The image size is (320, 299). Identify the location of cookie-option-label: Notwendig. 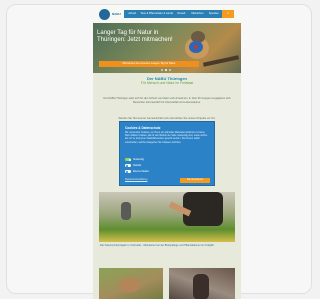
(138, 159).